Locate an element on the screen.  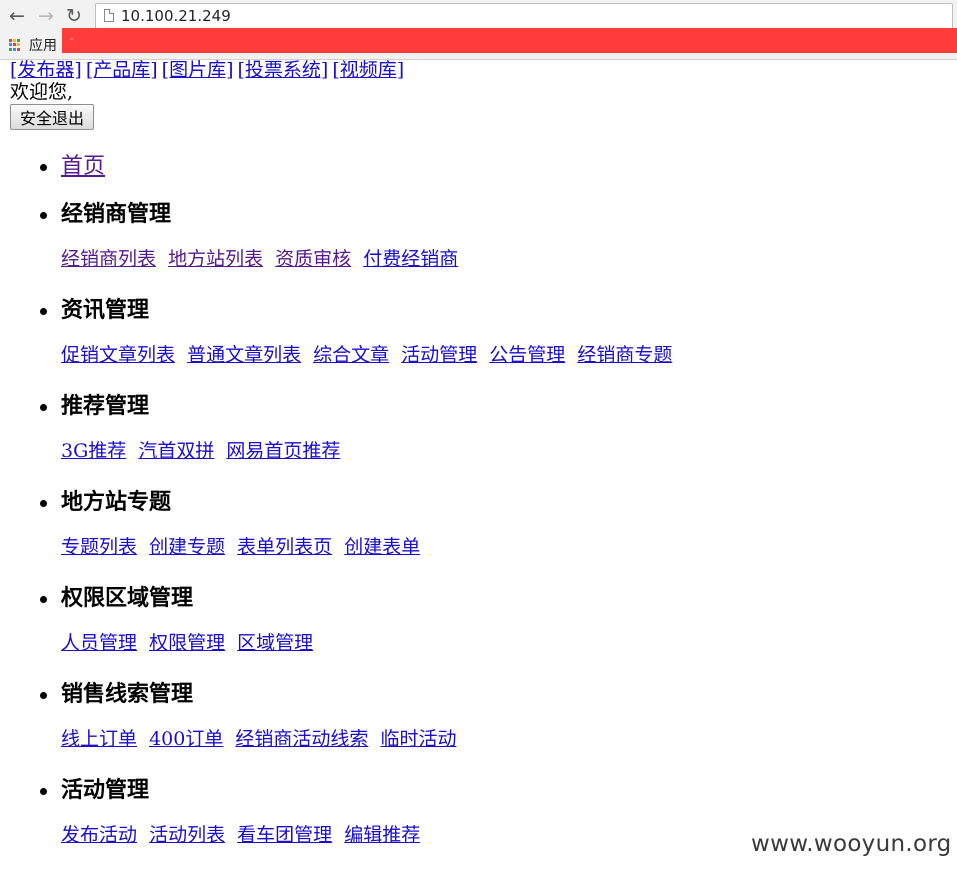
link-general-article: 综合文章 is located at coordinates (351, 355).